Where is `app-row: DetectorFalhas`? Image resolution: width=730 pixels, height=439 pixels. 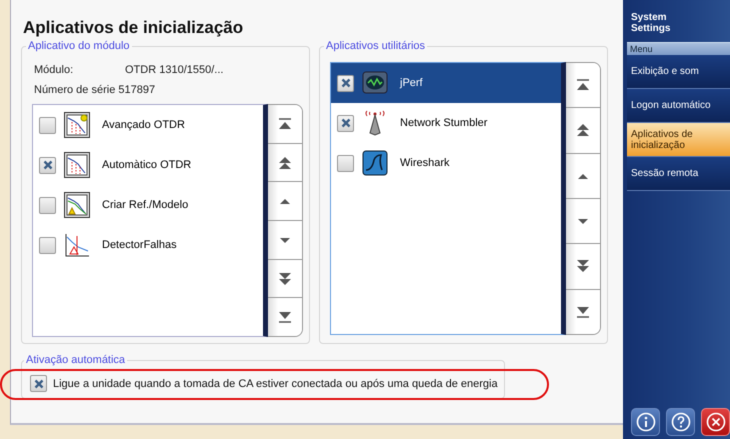 app-row: DetectorFalhas is located at coordinates (148, 245).